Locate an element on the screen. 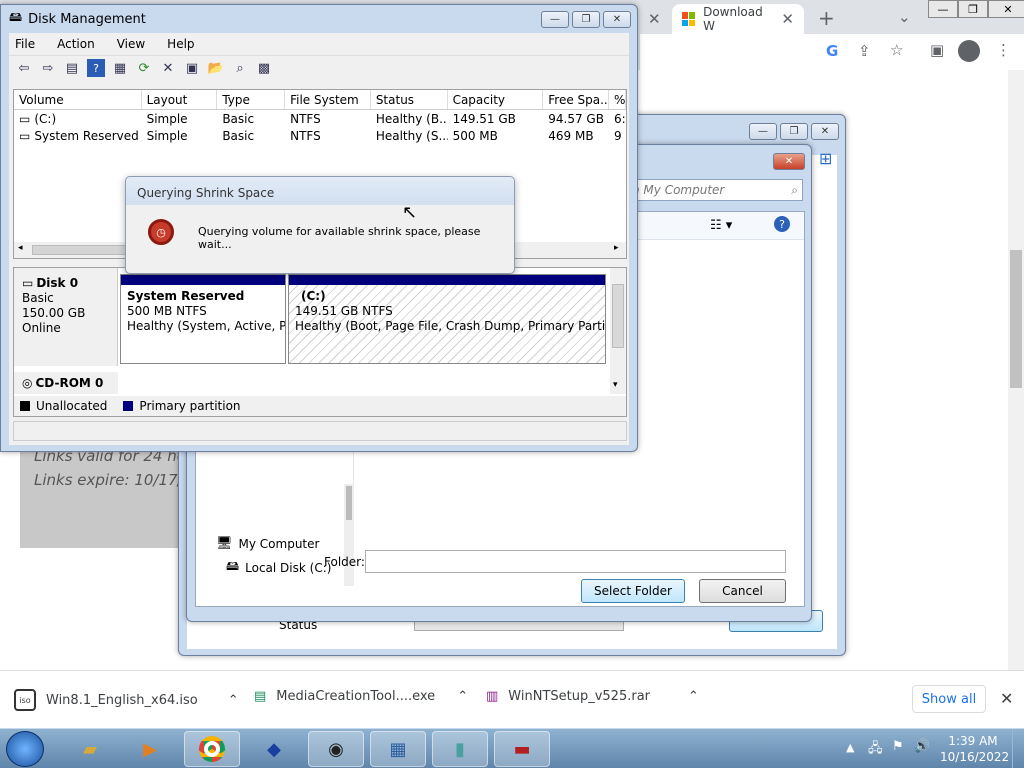  disk0-name: Disk 0 is located at coordinates (57, 283).